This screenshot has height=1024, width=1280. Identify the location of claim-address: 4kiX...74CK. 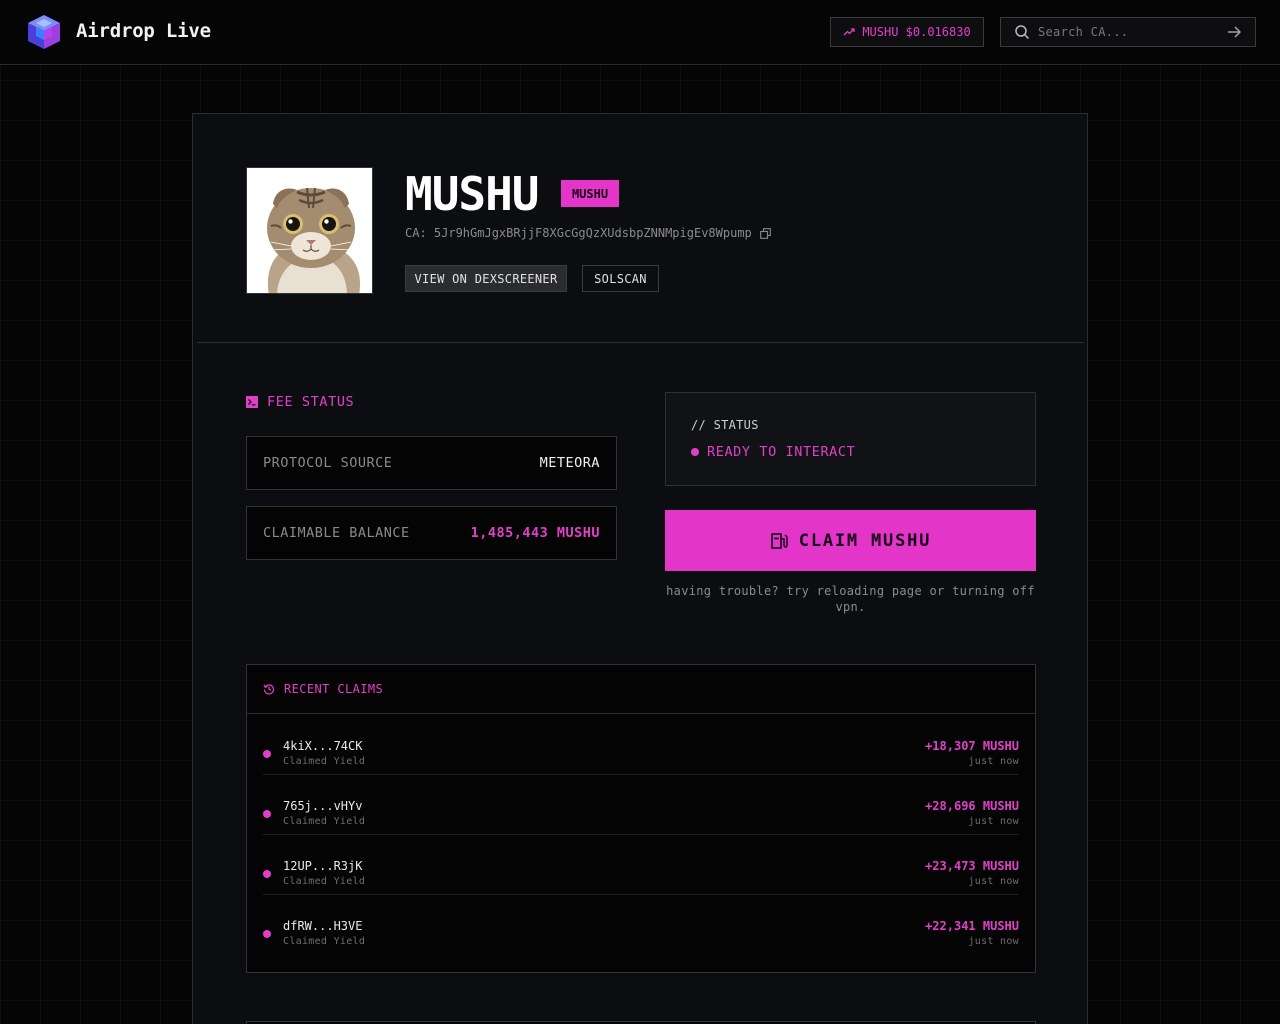
(323, 746).